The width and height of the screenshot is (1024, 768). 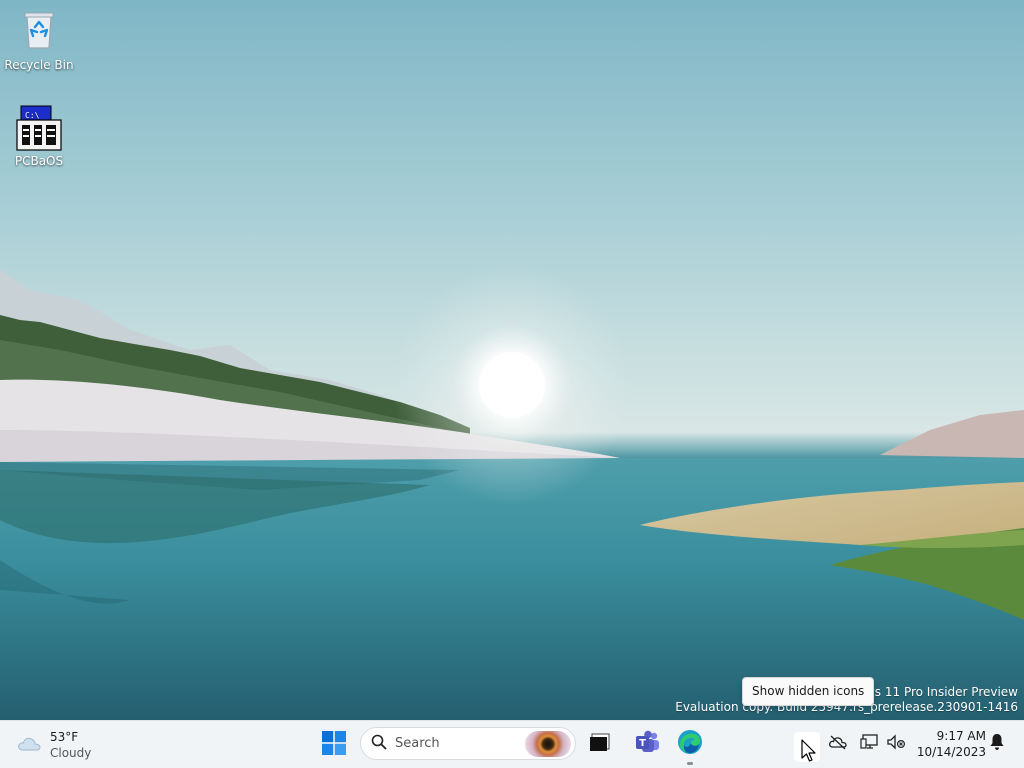 I want to click on pcbaos-app-icon: C:\, so click(x=39, y=128).